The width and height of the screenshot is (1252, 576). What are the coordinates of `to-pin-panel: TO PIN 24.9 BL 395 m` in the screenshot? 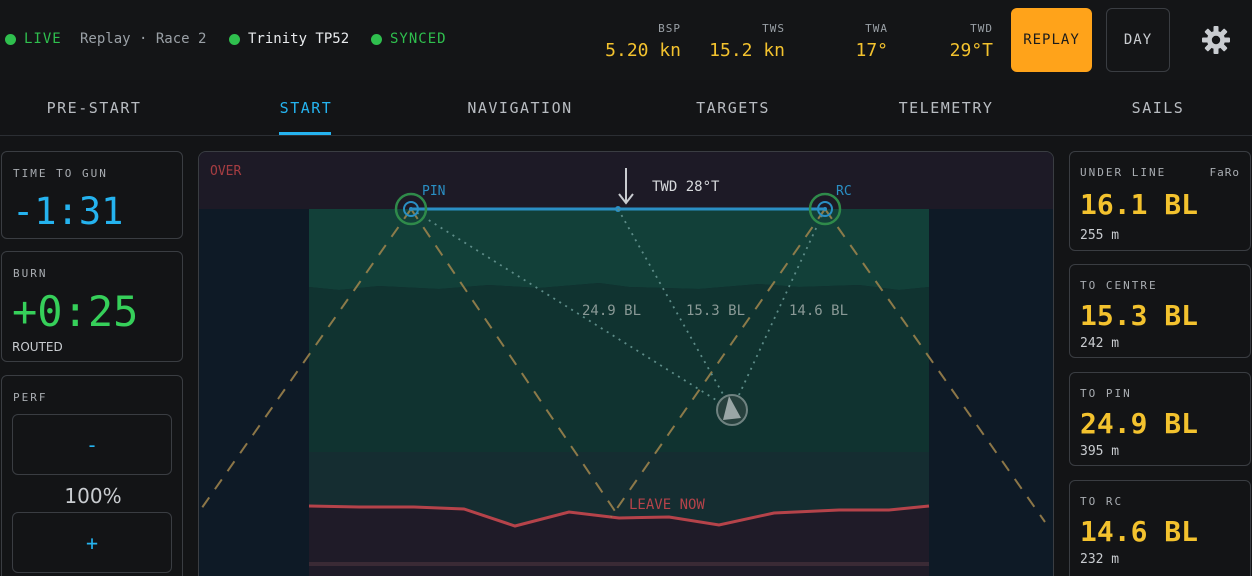 It's located at (1160, 419).